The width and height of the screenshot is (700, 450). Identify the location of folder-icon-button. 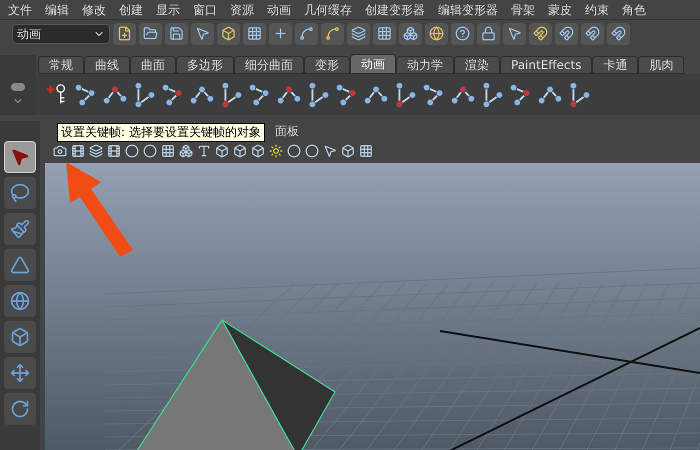
(150, 33).